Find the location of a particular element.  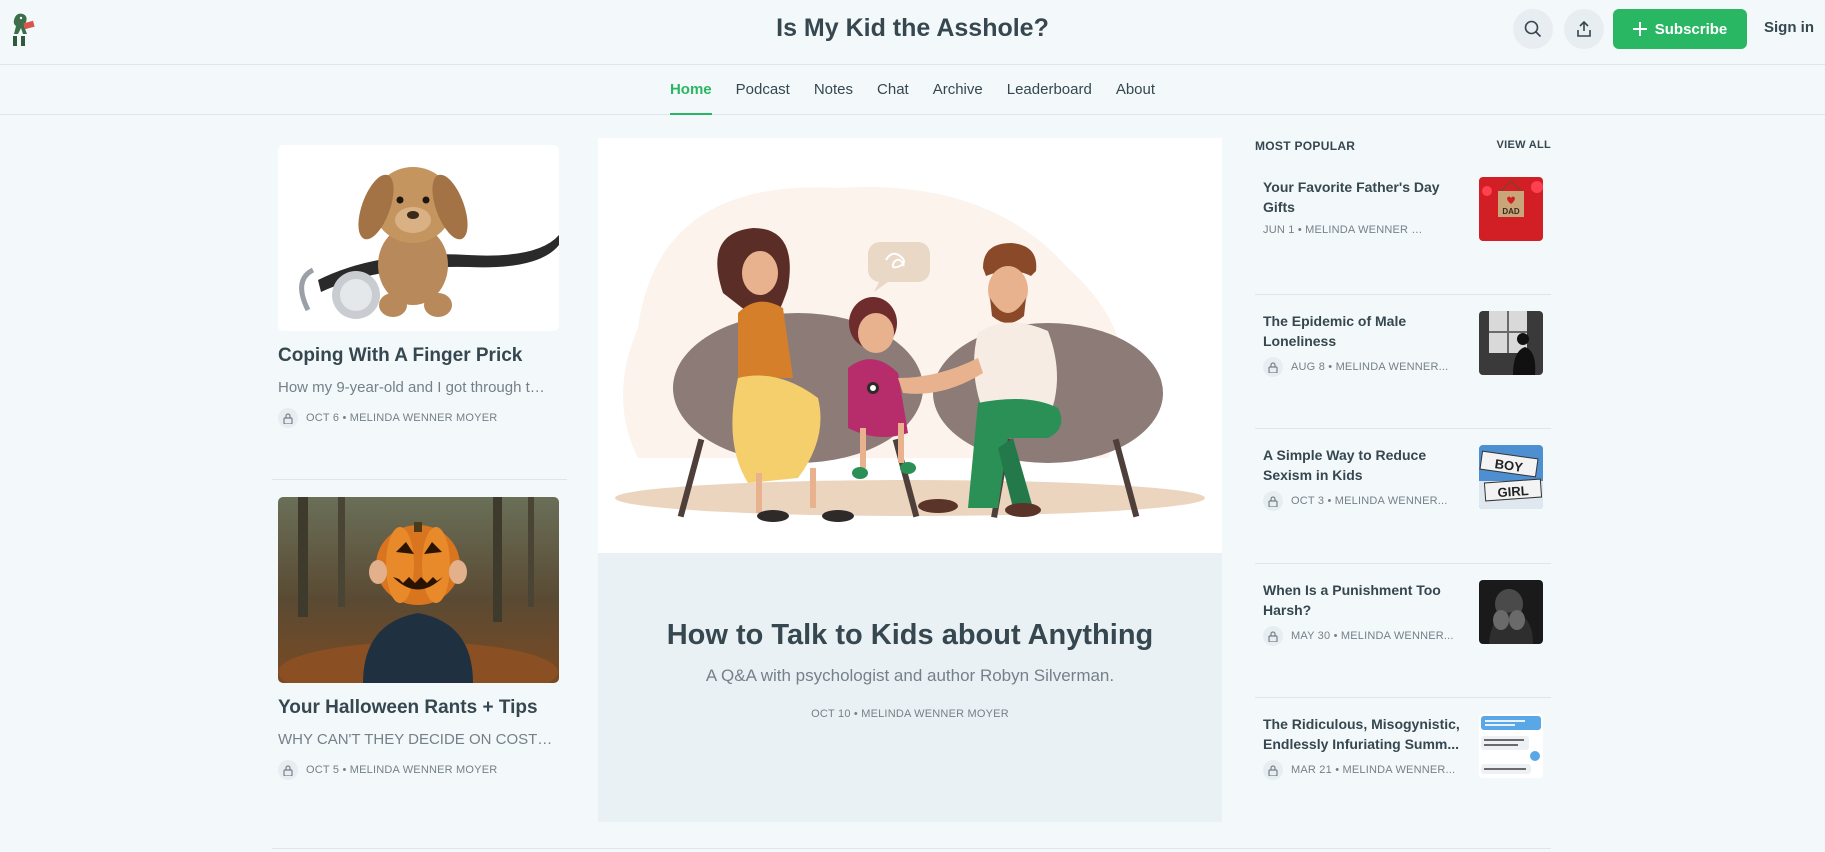

post-title: Your Halloween Rants + Tips is located at coordinates (418, 708).